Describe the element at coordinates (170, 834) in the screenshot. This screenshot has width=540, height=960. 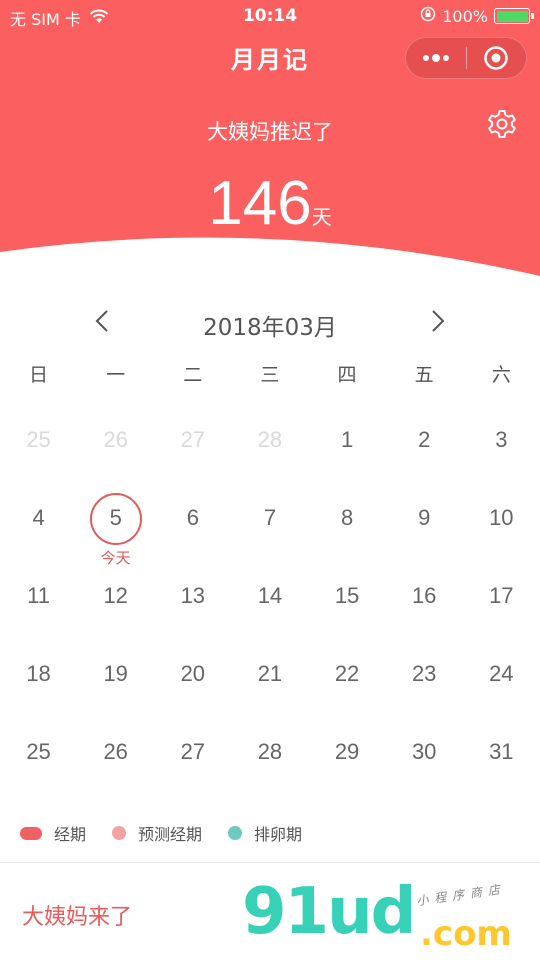
I see `legend-label: 预测经期` at that location.